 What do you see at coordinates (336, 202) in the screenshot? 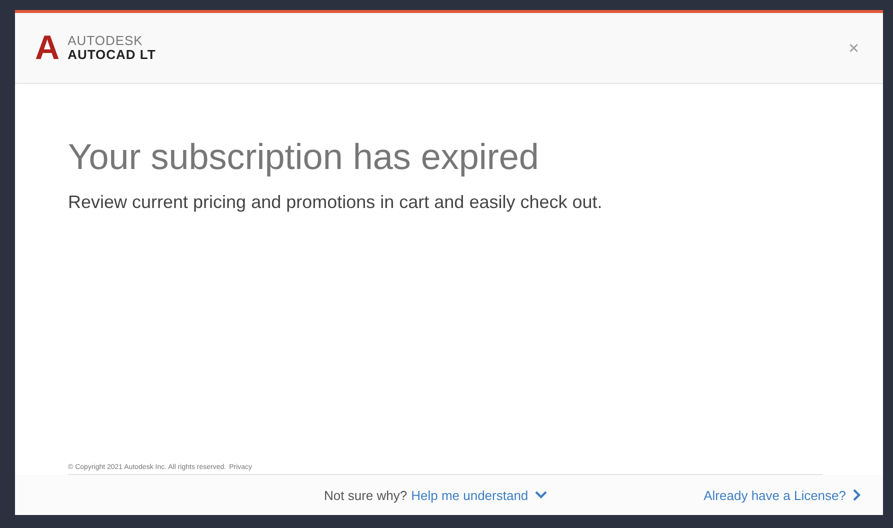
I see `dialog-message: Review current pricing and promotions in cart and easily check out.` at bounding box center [336, 202].